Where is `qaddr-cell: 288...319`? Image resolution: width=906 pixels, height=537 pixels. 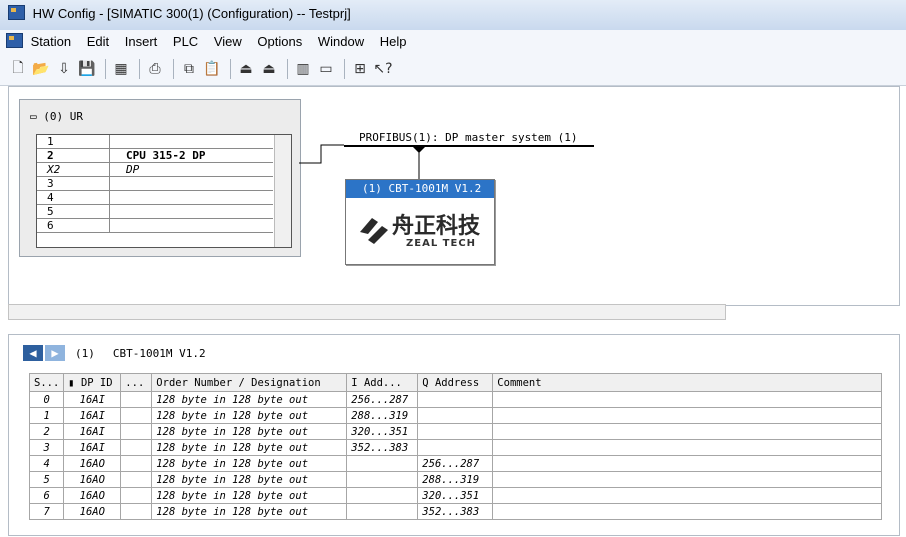
qaddr-cell: 288...319 is located at coordinates (455, 479).